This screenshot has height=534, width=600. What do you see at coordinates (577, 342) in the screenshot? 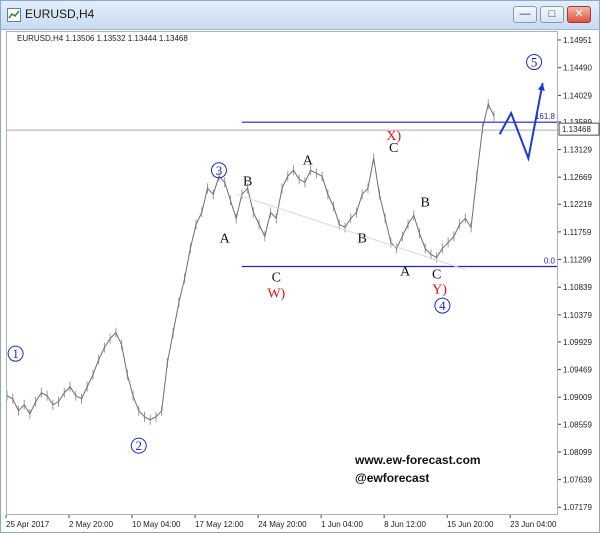
I see `y-tick-label: 1.09929` at bounding box center [577, 342].